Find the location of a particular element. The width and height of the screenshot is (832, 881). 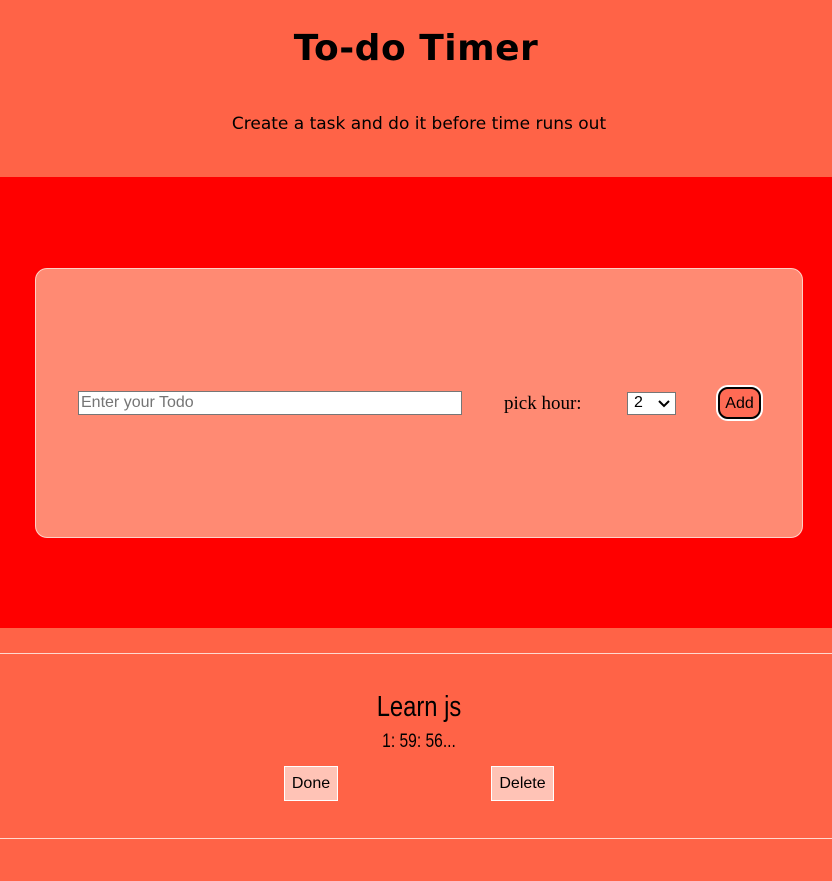

hour-select-value: 2 is located at coordinates (638, 402).